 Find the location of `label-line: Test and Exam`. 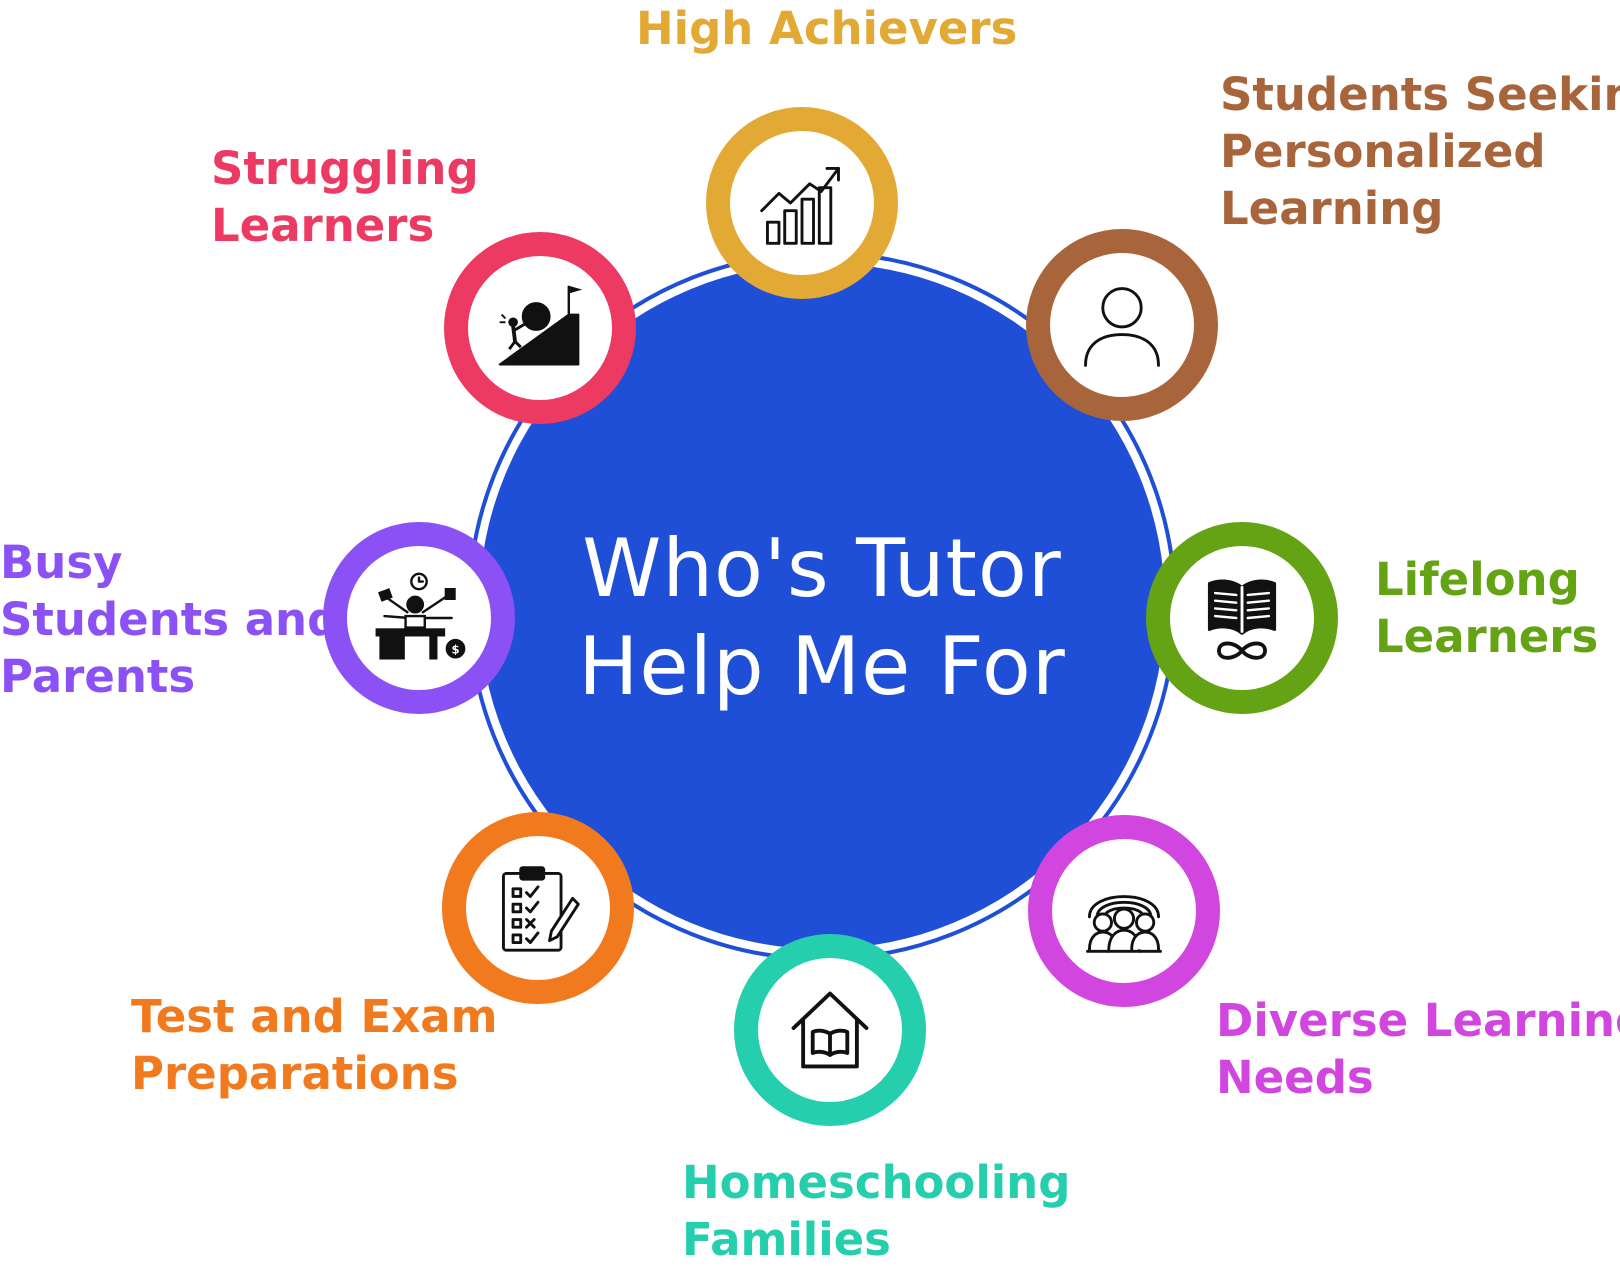

label-line: Test and Exam is located at coordinates (314, 1016).